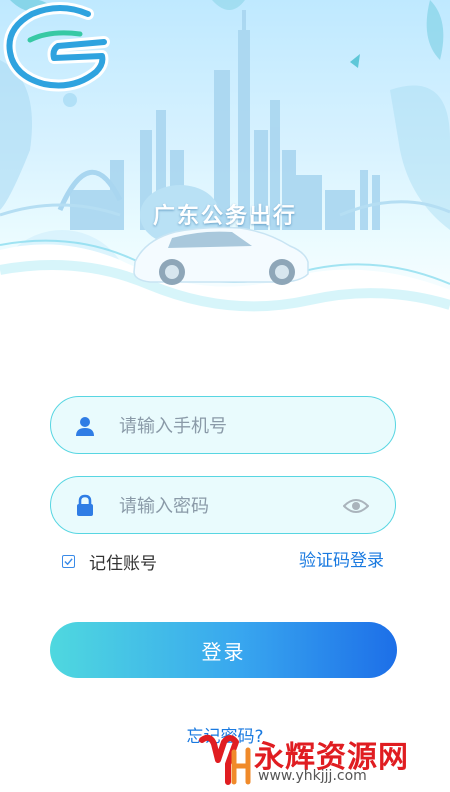  What do you see at coordinates (356, 506) in the screenshot?
I see `eye-icon` at bounding box center [356, 506].